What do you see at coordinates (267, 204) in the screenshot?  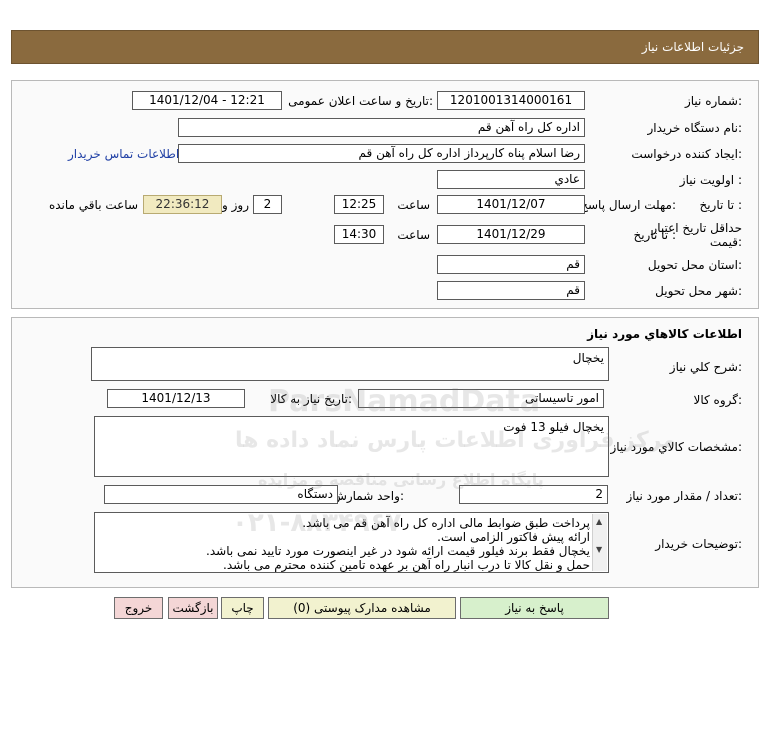 I see `days-field: 2` at bounding box center [267, 204].